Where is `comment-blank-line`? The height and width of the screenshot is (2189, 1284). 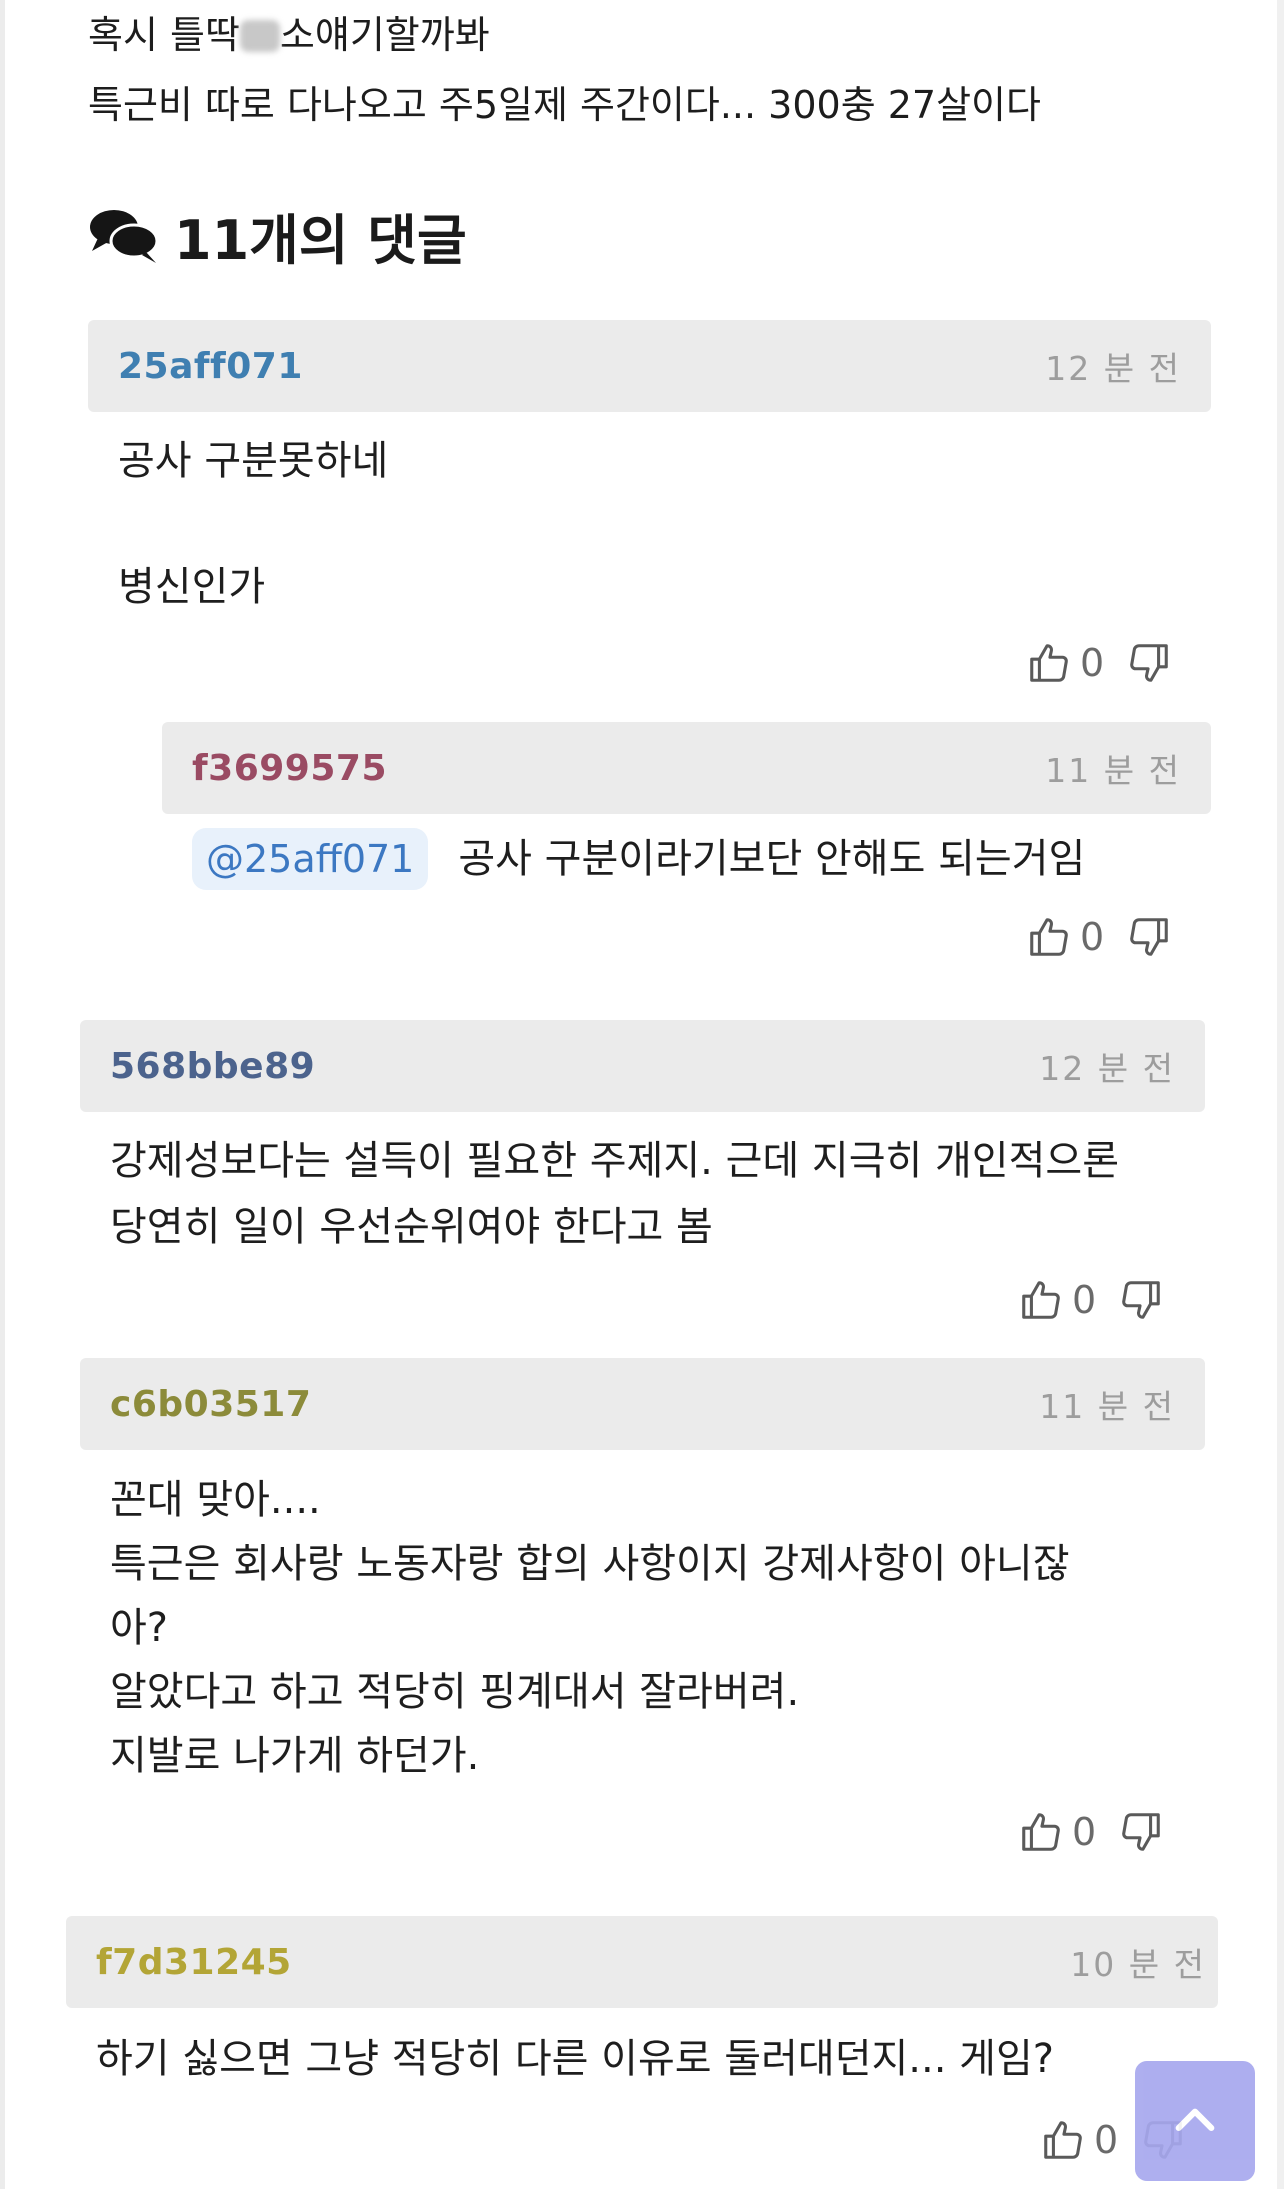
comment-blank-line is located at coordinates (253, 524).